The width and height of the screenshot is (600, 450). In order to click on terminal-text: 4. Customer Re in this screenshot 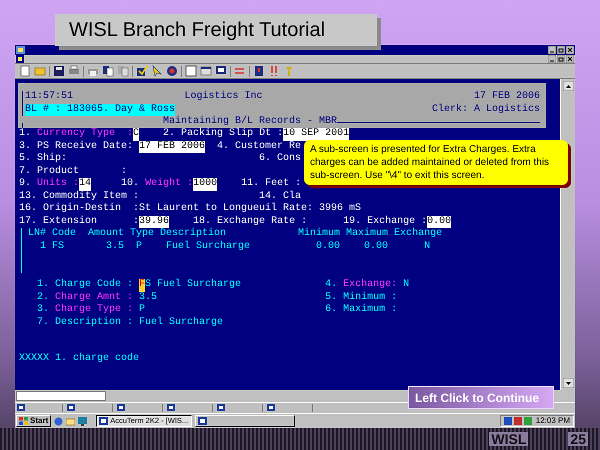, I will do `click(259, 146)`.